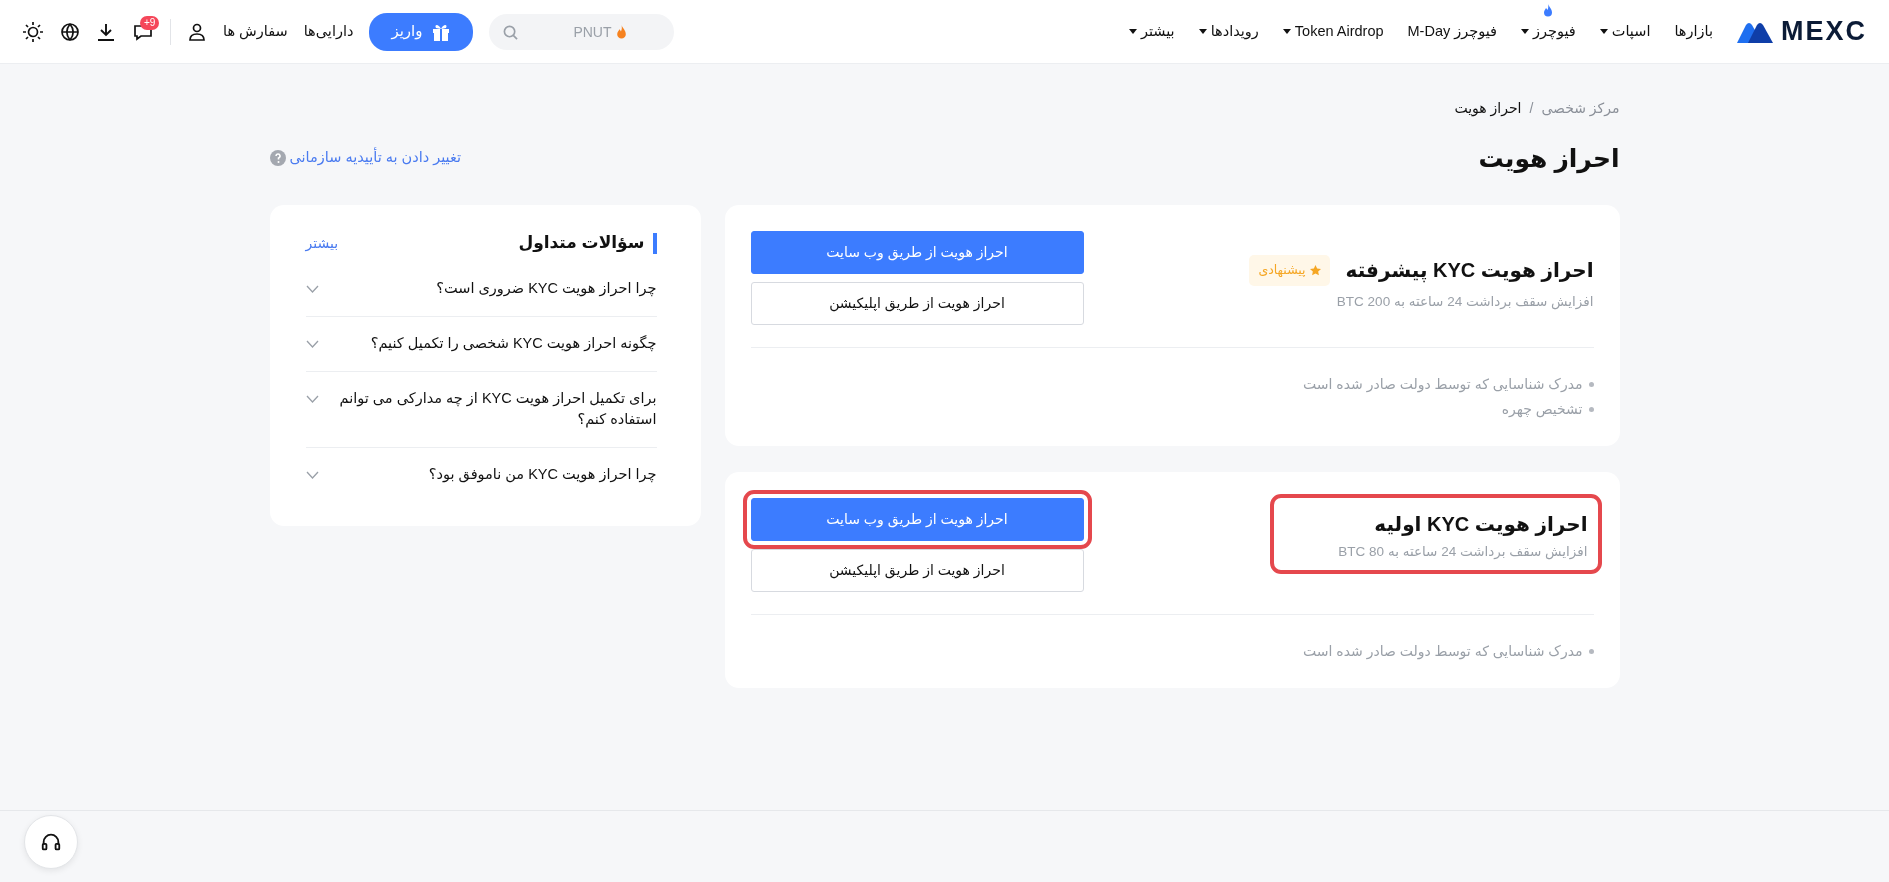  Describe the element at coordinates (33, 31) in the screenshot. I see `sun-icon` at that location.